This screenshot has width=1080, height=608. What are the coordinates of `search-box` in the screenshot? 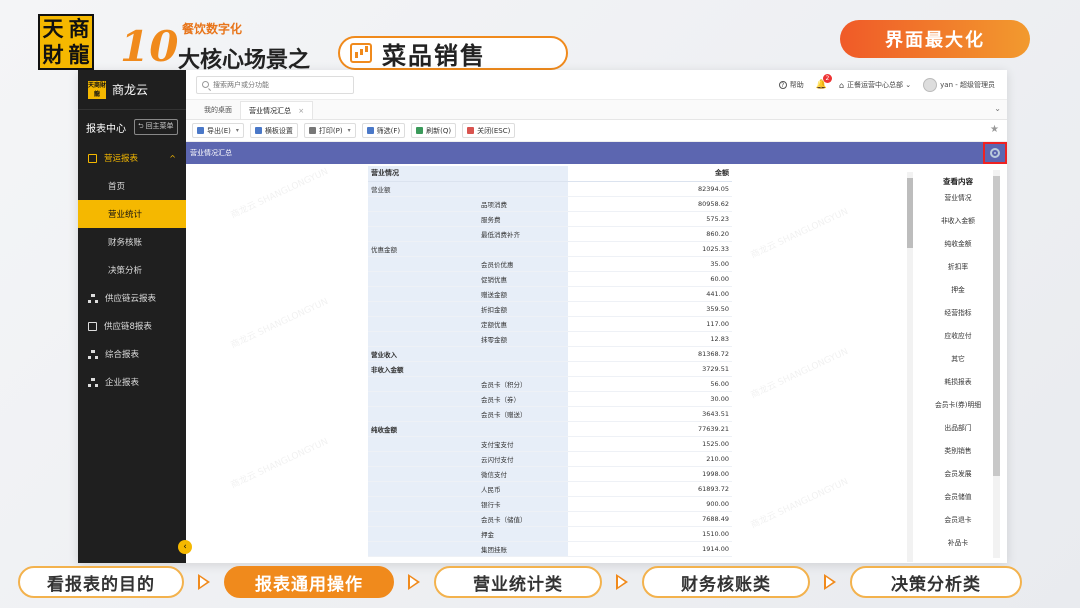 It's located at (275, 84).